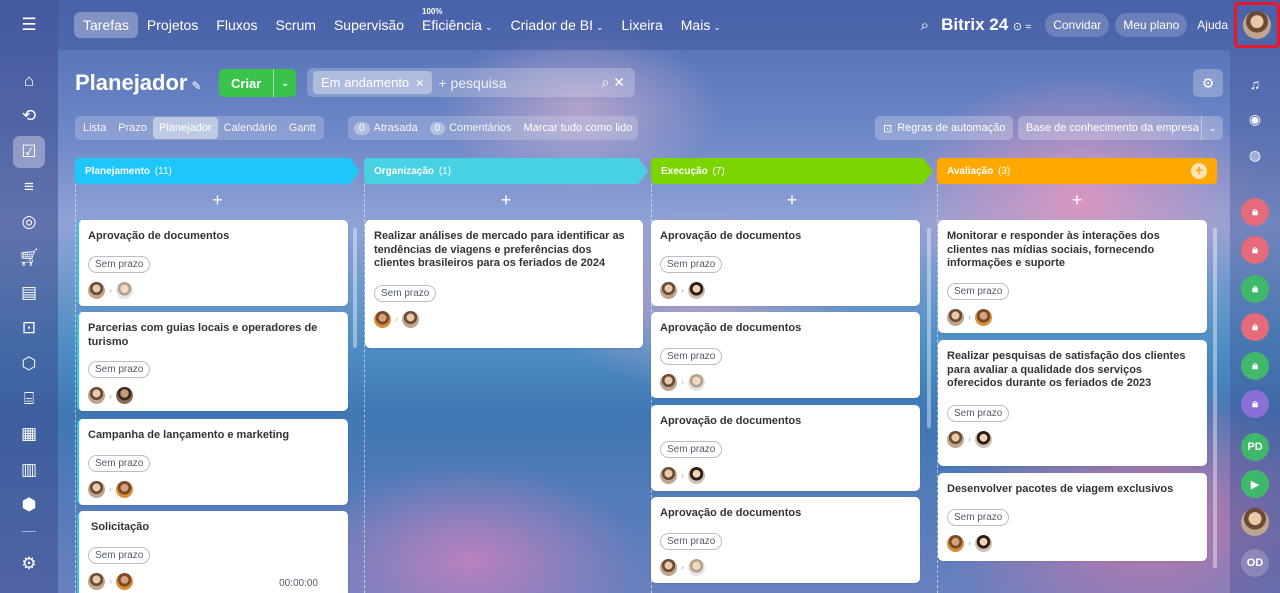 The width and height of the screenshot is (1280, 593). What do you see at coordinates (1255, 155) in the screenshot?
I see `chat-icon: ◍` at bounding box center [1255, 155].